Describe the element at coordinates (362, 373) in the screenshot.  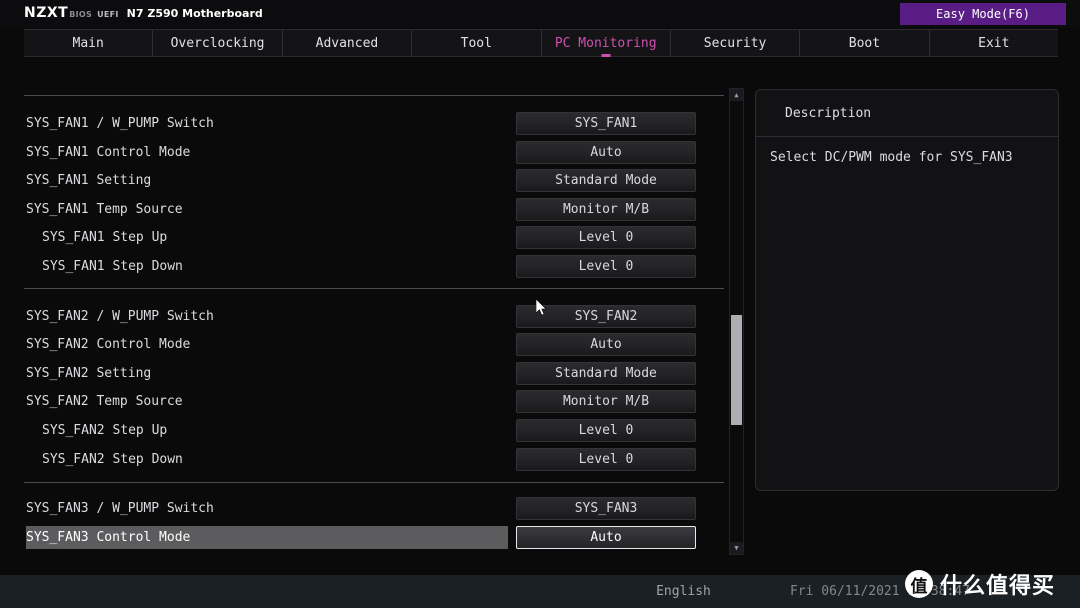
I see `settings-row: SYS_FAN2 Setting Standard Mode` at that location.